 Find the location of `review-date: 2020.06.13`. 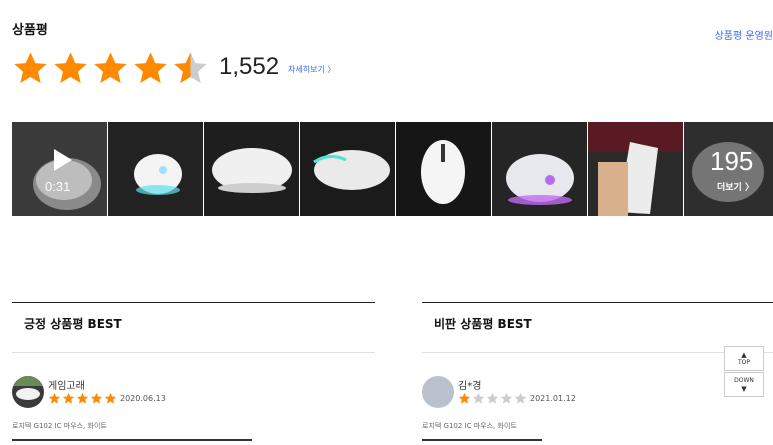

review-date: 2020.06.13 is located at coordinates (143, 398).